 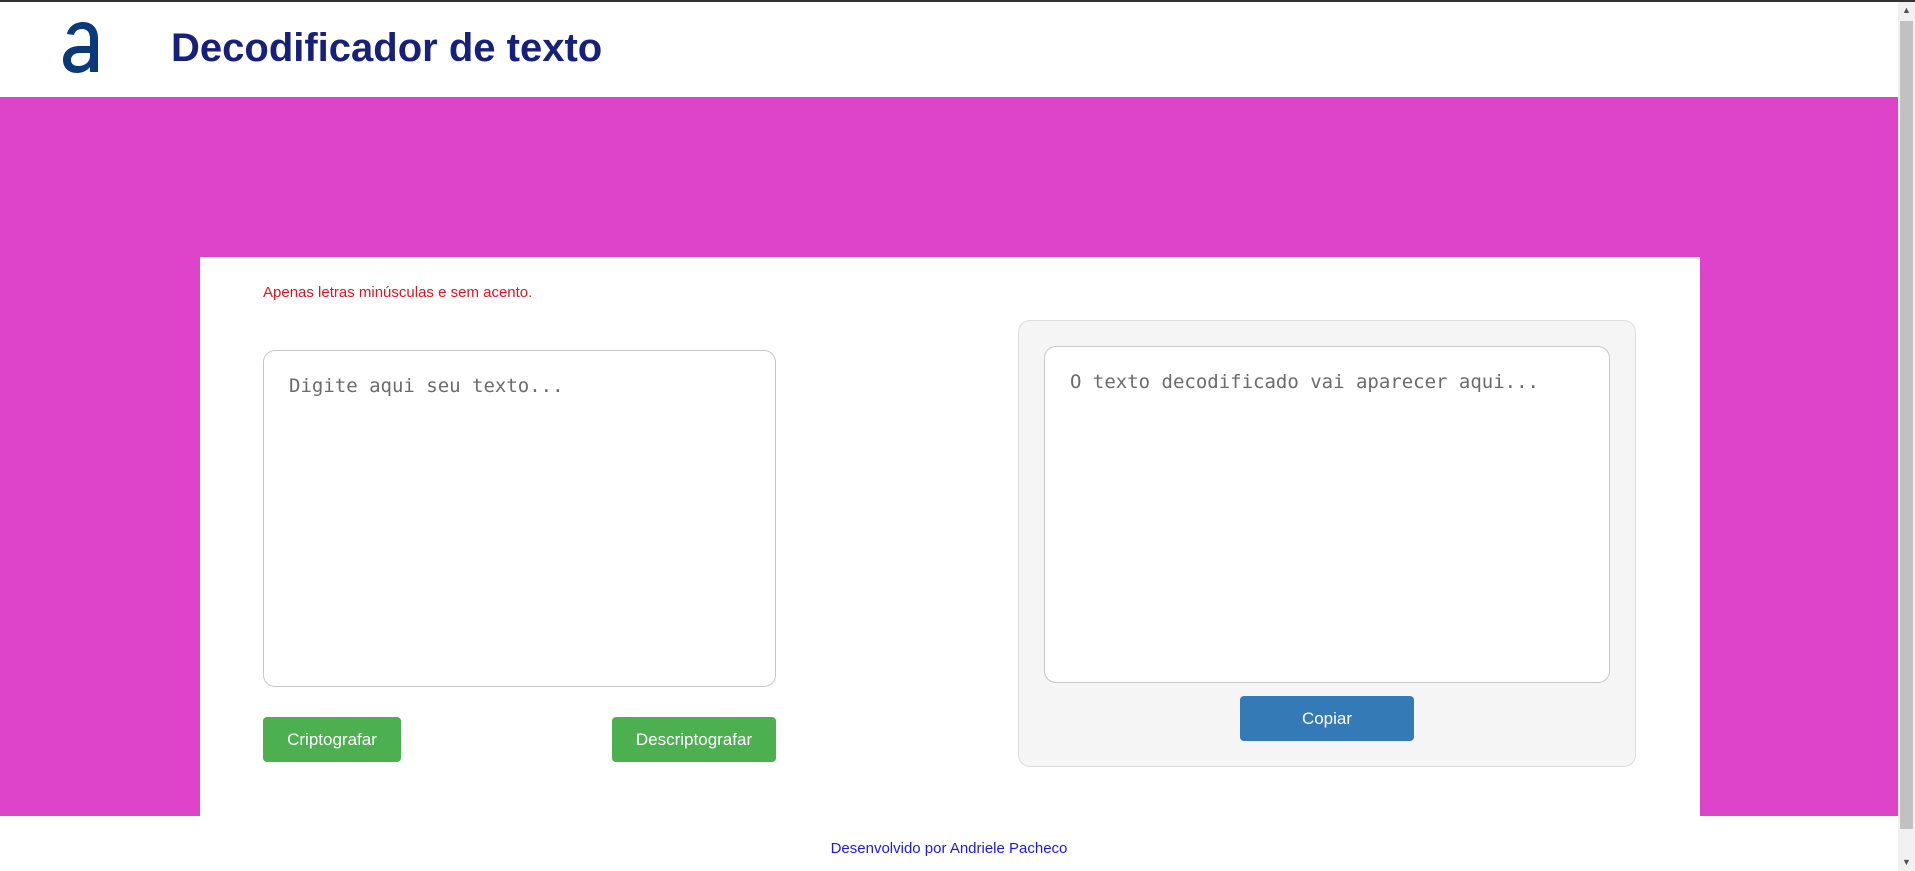 What do you see at coordinates (519, 518) in the screenshot?
I see `text-input` at bounding box center [519, 518].